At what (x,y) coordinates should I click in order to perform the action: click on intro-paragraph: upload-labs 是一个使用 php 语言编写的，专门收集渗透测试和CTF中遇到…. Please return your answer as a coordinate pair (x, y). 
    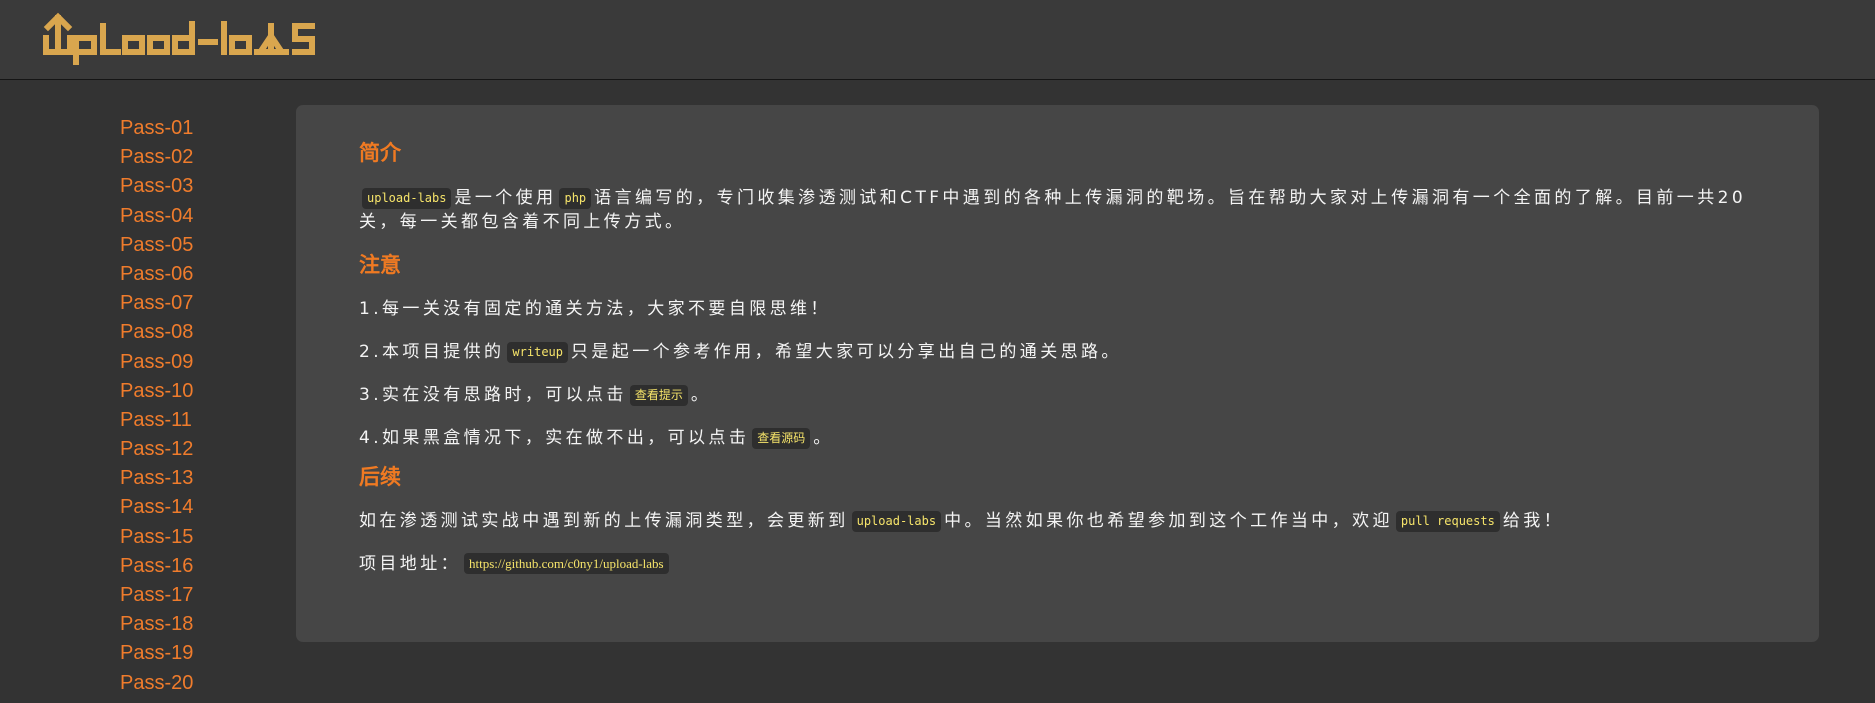
    Looking at the image, I should click on (1059, 210).